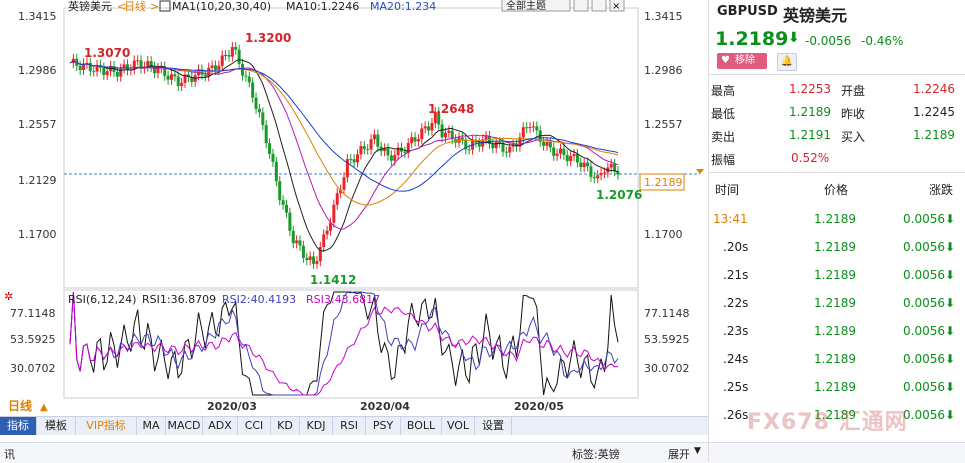 The width and height of the screenshot is (965, 463). Describe the element at coordinates (8, 296) in the screenshot. I see `rsi-settings-icon: ✲` at that location.